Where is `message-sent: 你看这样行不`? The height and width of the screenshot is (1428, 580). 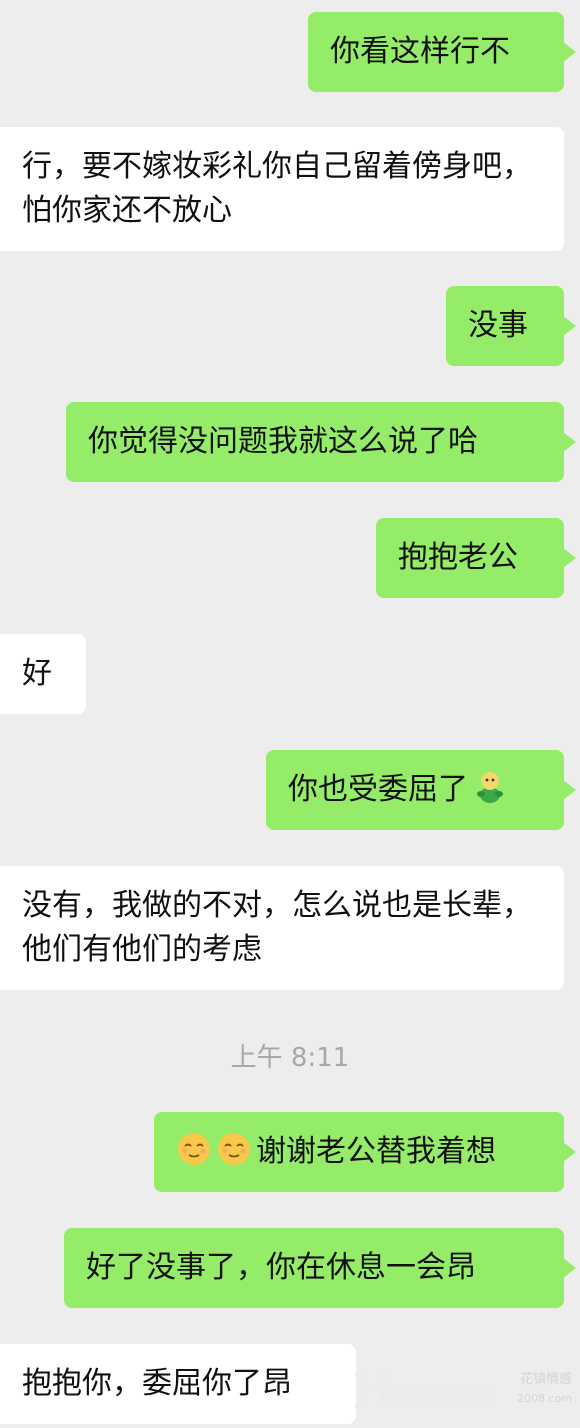 message-sent: 你看这样行不 is located at coordinates (442, 52).